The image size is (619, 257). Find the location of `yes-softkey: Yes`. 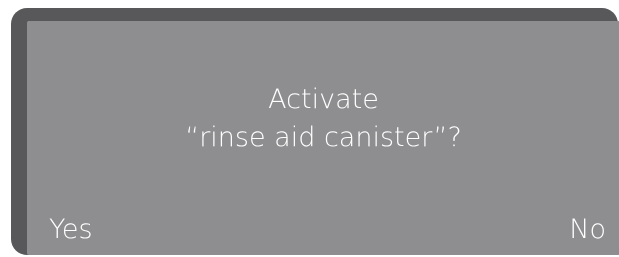

yes-softkey: Yes is located at coordinates (71, 230).